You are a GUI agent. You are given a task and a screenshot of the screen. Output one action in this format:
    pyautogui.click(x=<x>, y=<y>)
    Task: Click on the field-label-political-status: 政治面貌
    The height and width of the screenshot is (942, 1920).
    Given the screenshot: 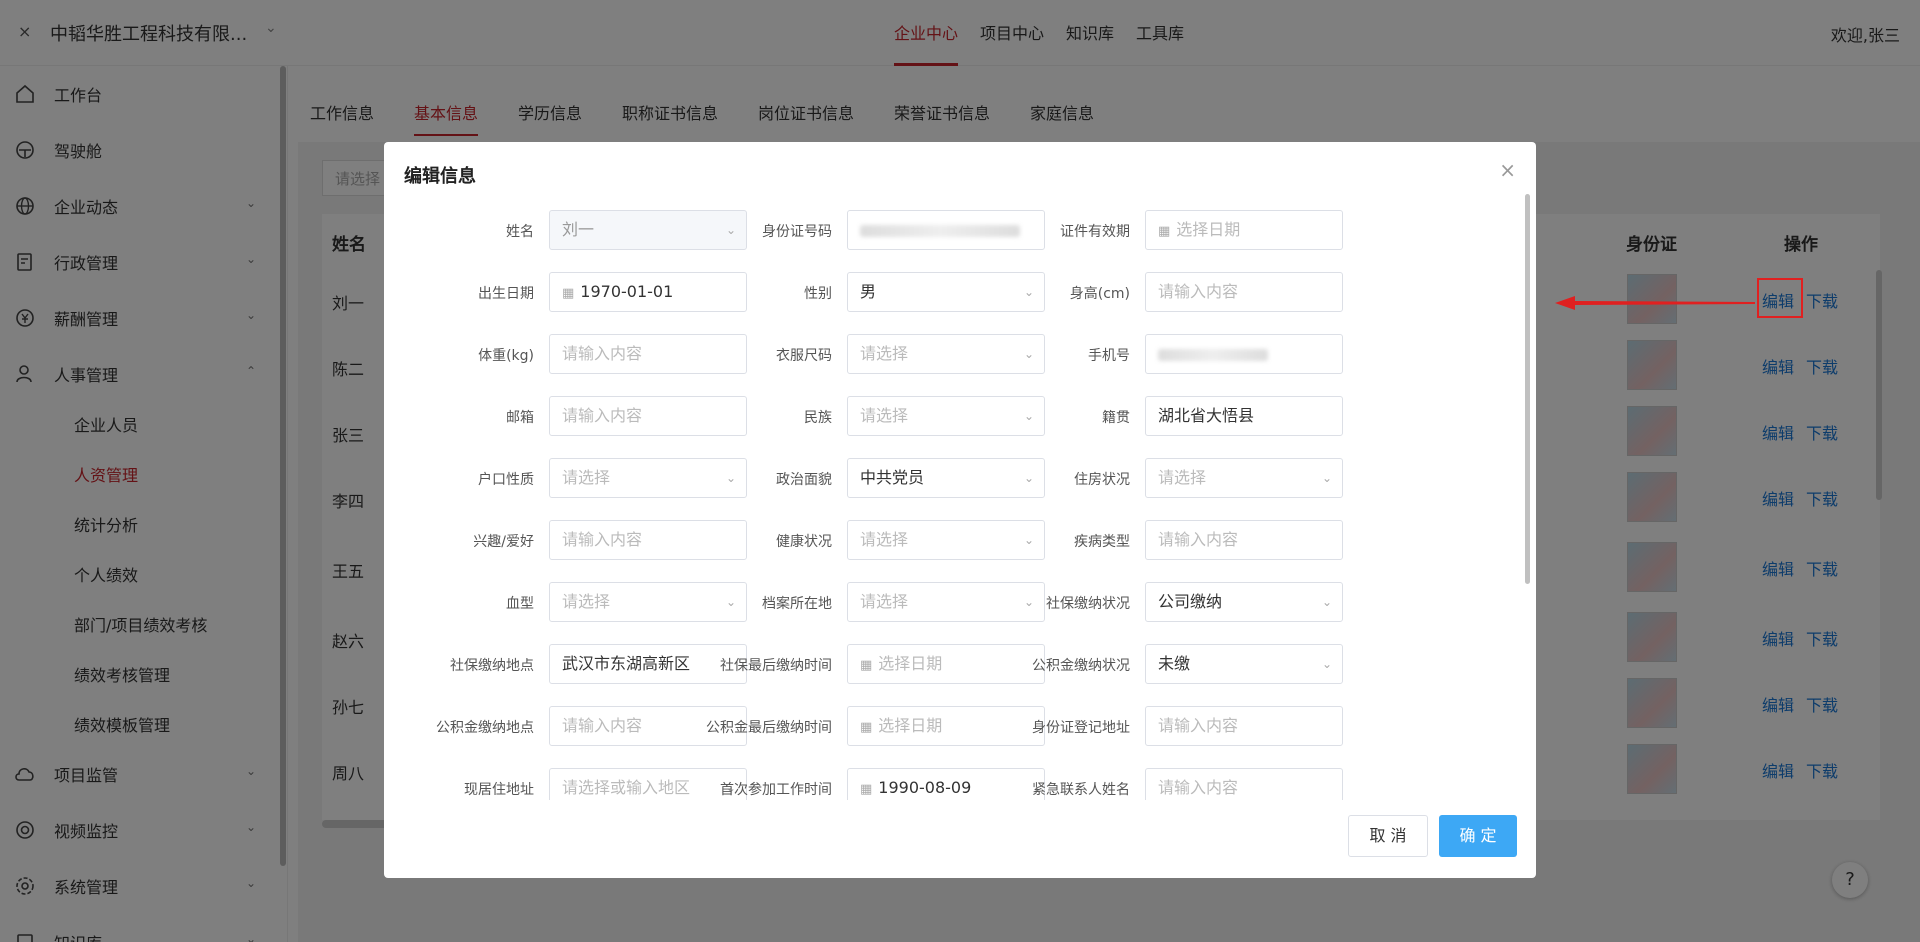 What is the action you would take?
    pyautogui.click(x=804, y=480)
    